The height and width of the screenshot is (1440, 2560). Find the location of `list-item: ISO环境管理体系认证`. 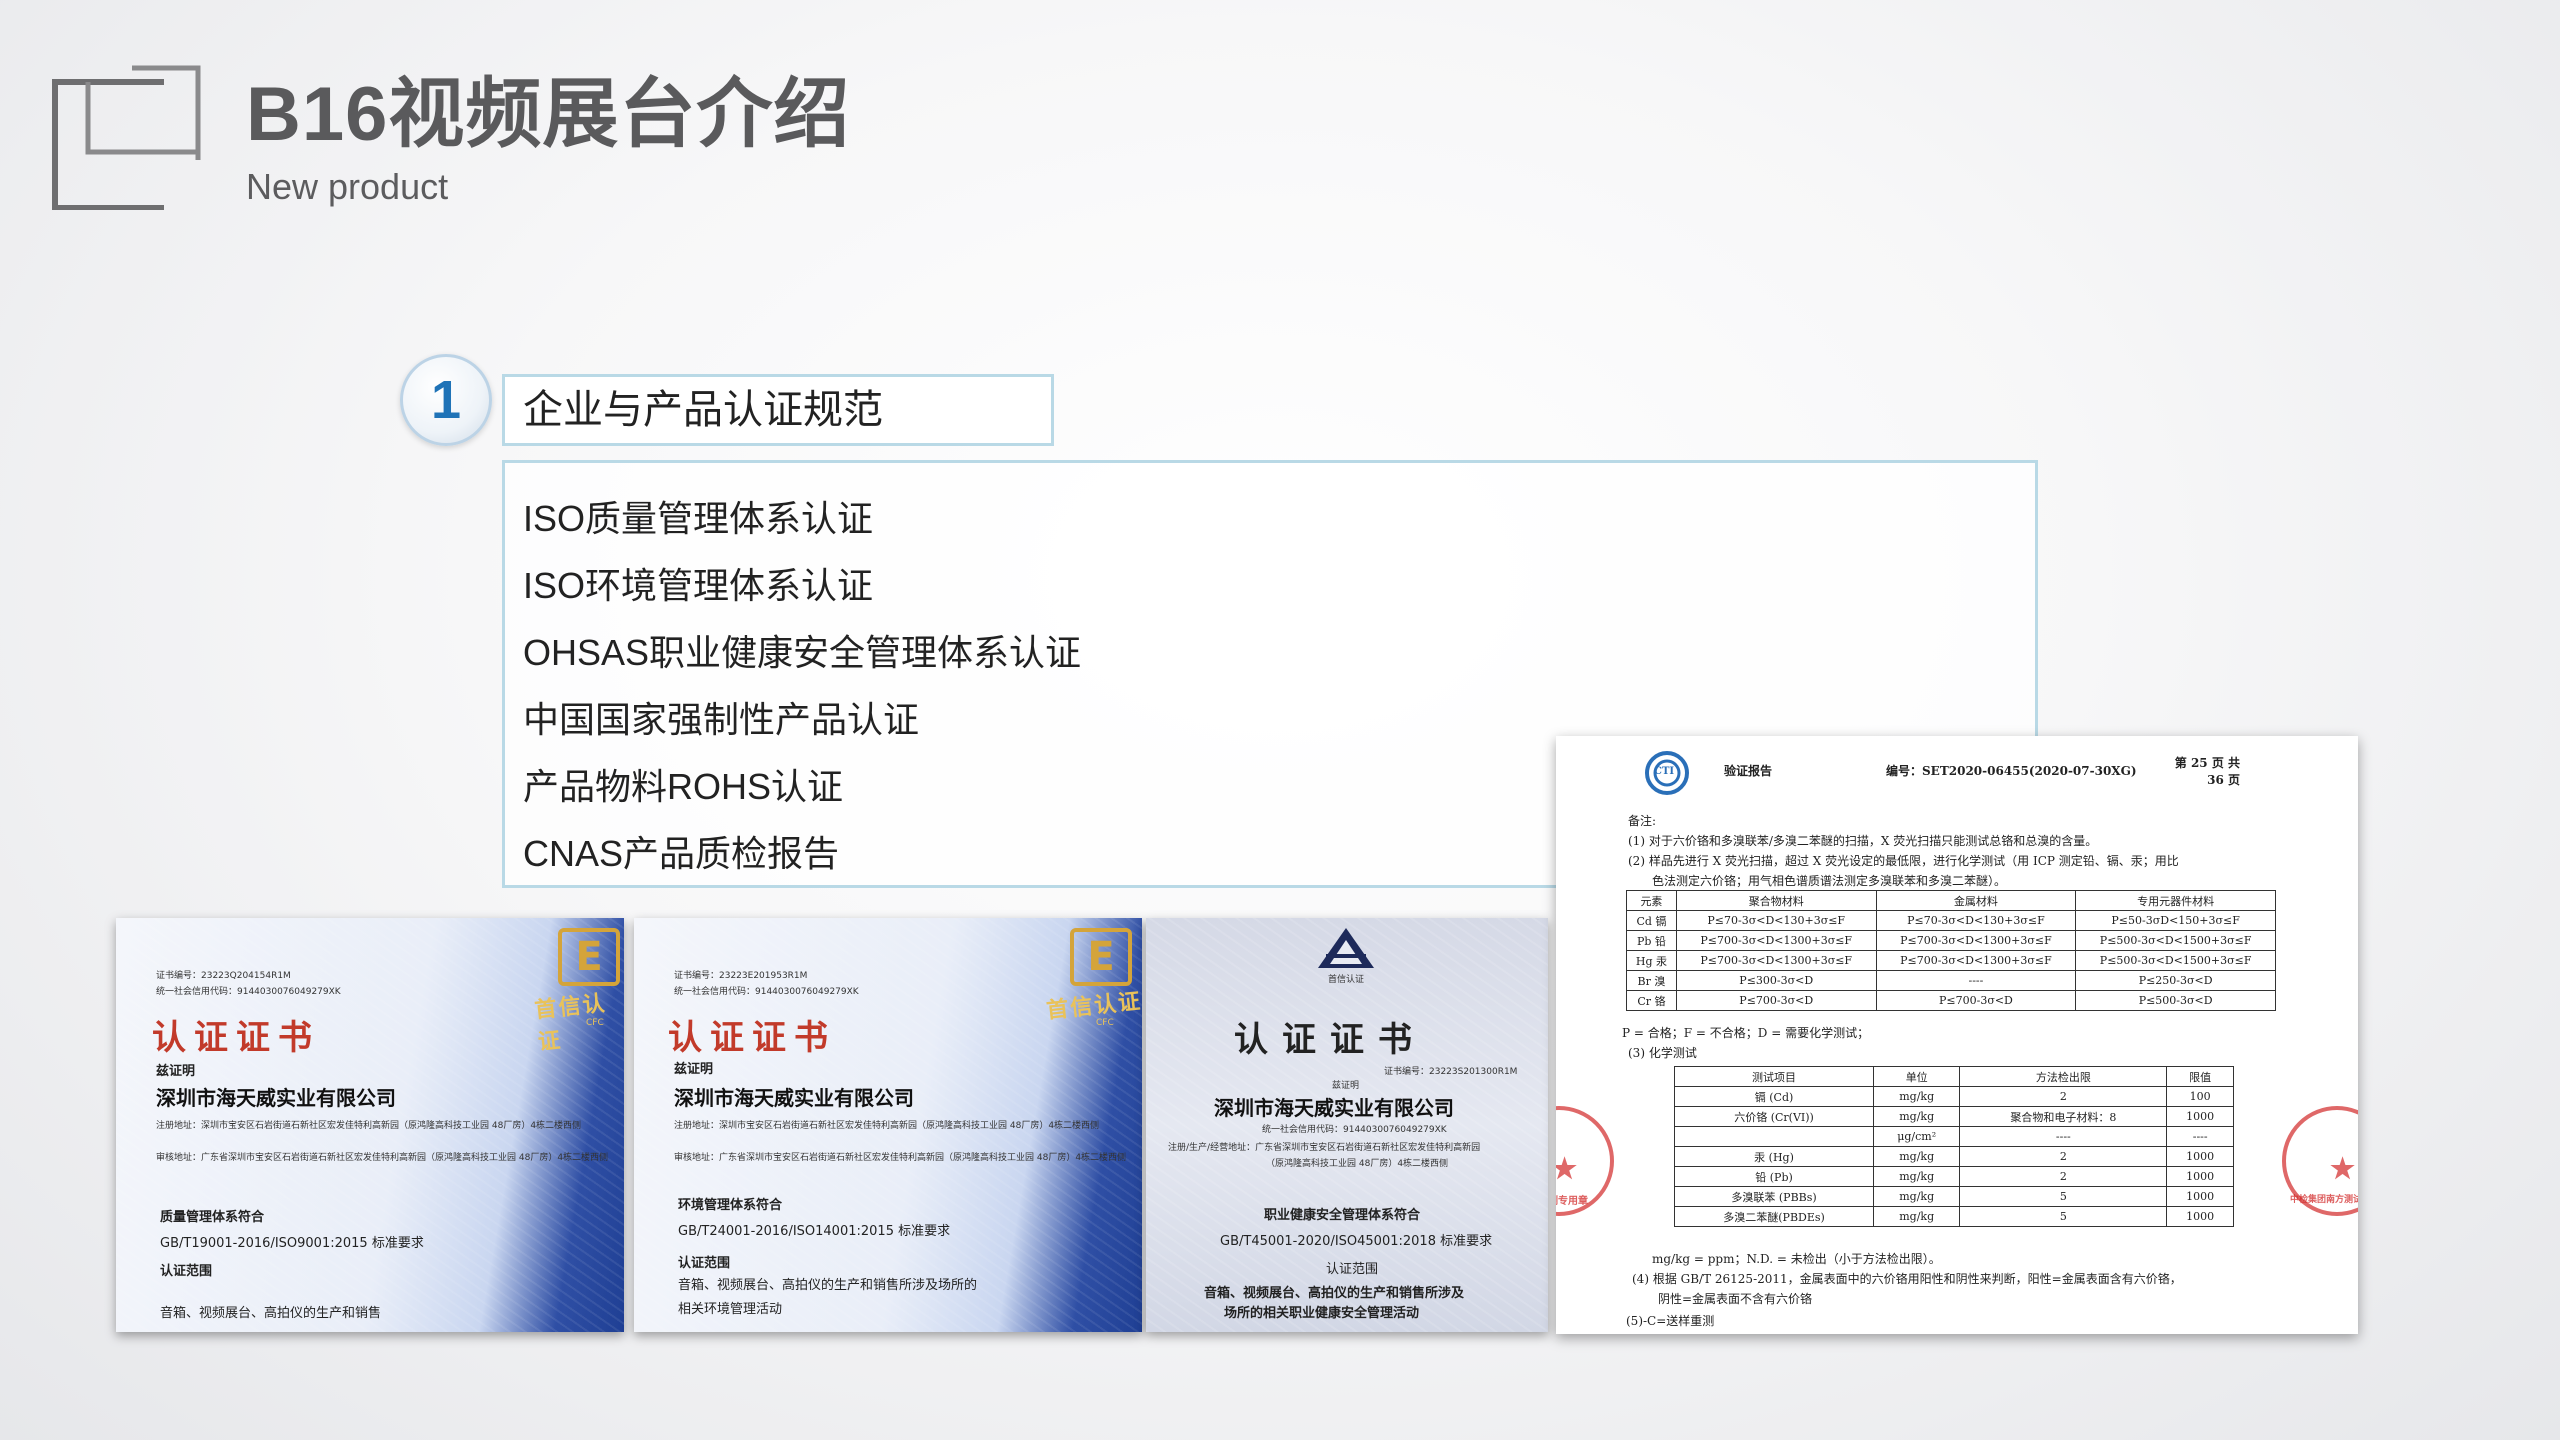

list-item: ISO环境管理体系认证 is located at coordinates (698, 585).